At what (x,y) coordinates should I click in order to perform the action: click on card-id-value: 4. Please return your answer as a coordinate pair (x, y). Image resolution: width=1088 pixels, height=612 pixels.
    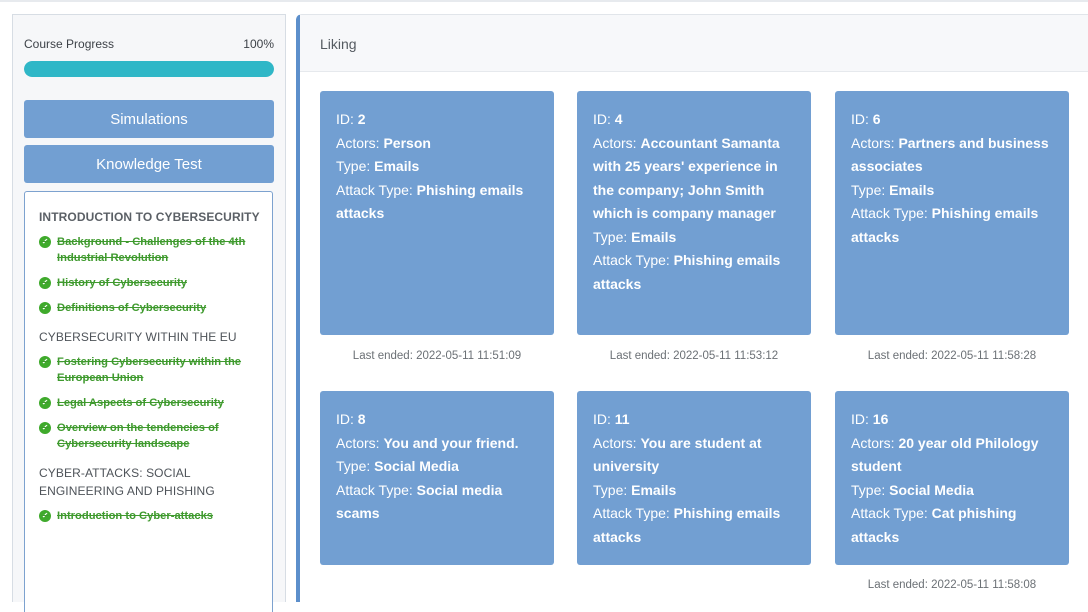
    Looking at the image, I should click on (618, 119).